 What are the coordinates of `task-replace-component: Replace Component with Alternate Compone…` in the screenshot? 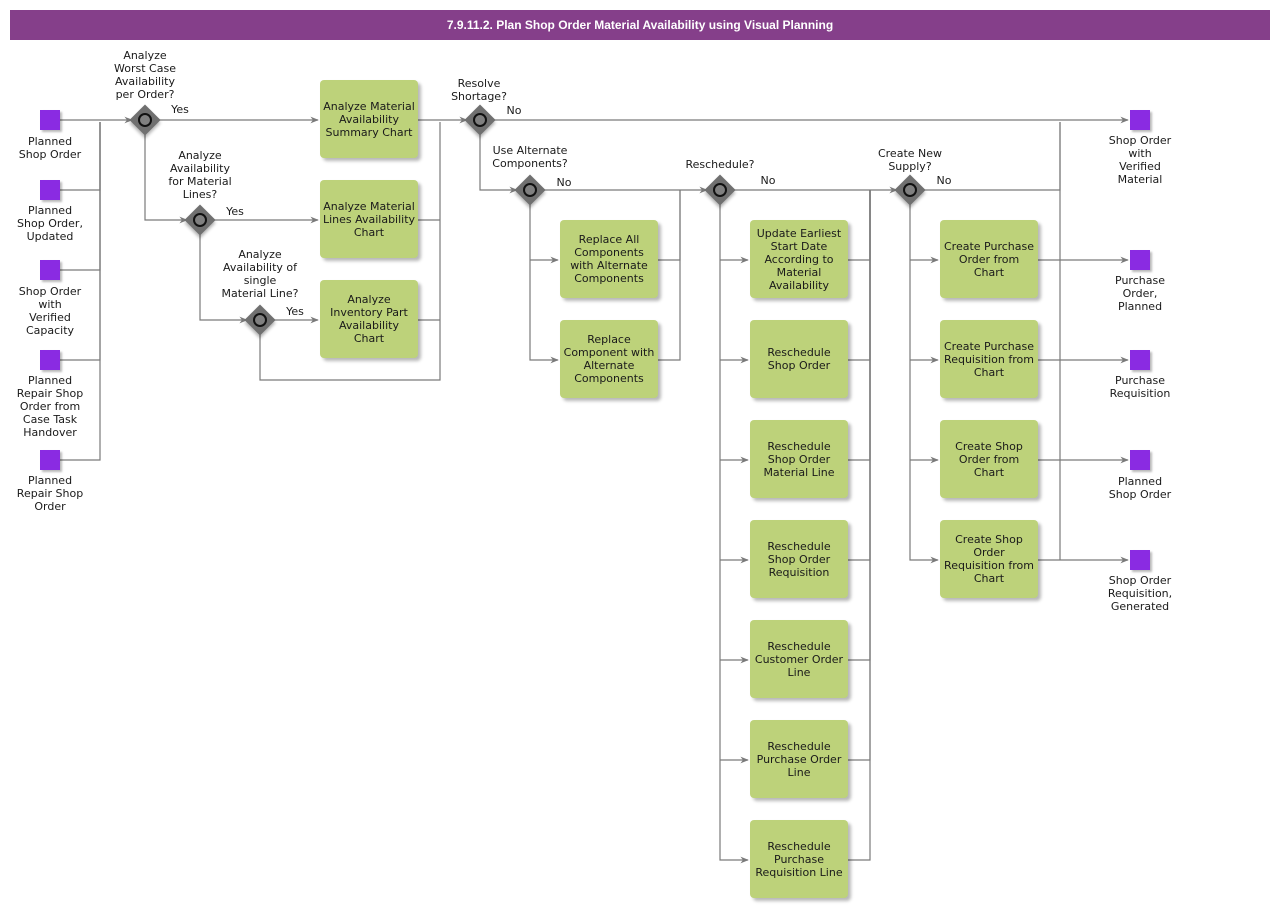 It's located at (609, 359).